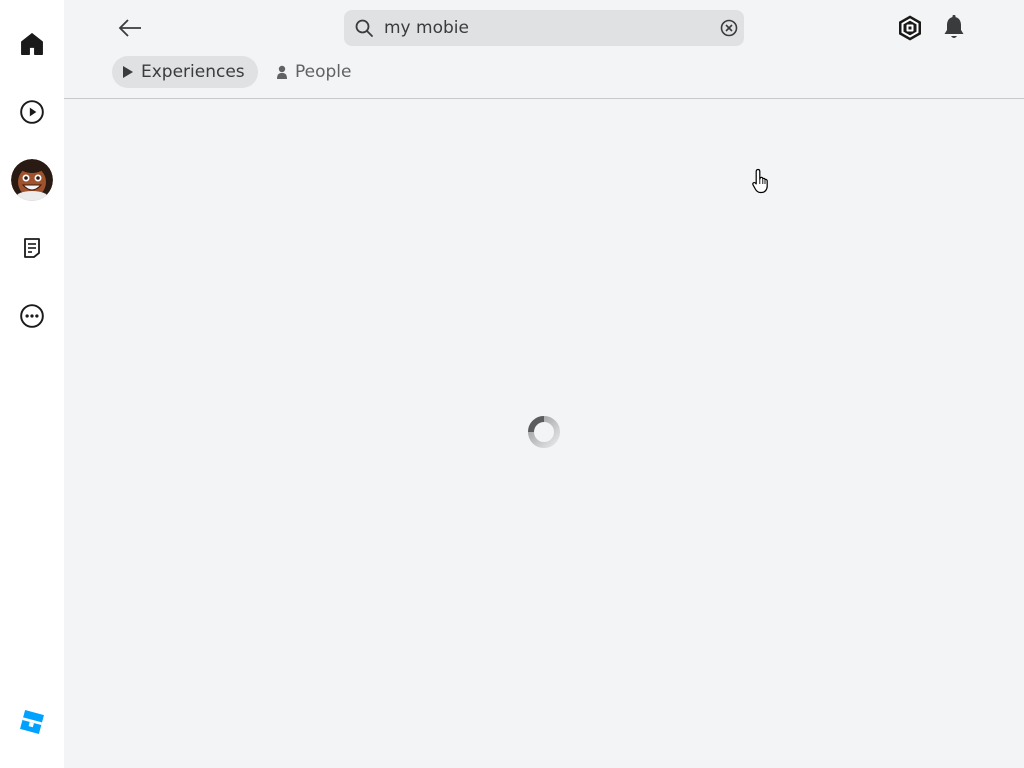  I want to click on roblox-logo, so click(32, 722).